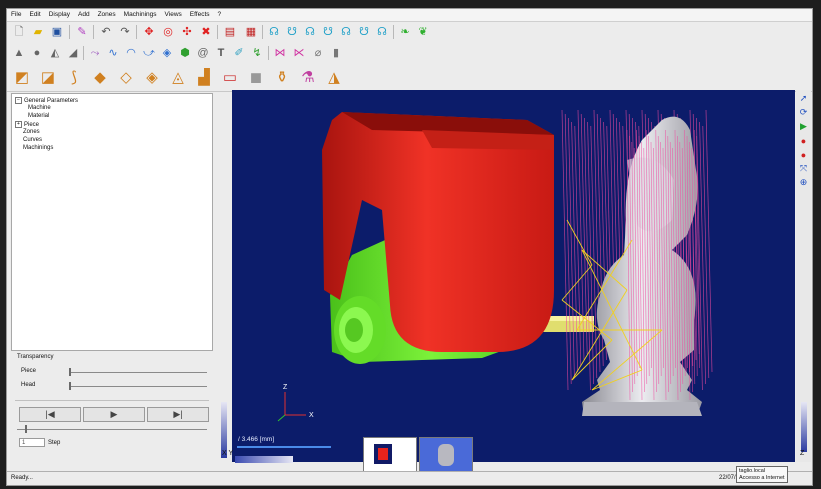 The height and width of the screenshot is (489, 821). Describe the element at coordinates (149, 32) in the screenshot. I see `move-icon: ✥` at that location.